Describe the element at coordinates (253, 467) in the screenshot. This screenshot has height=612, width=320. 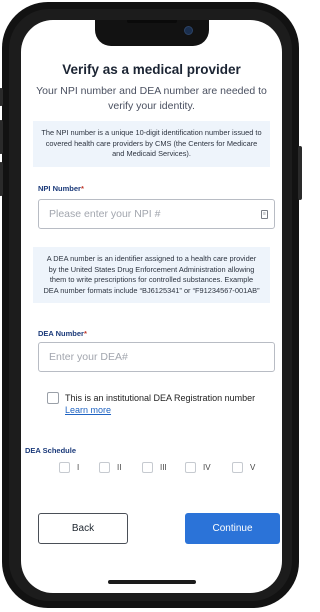
I see `schedule-option-label: V` at that location.